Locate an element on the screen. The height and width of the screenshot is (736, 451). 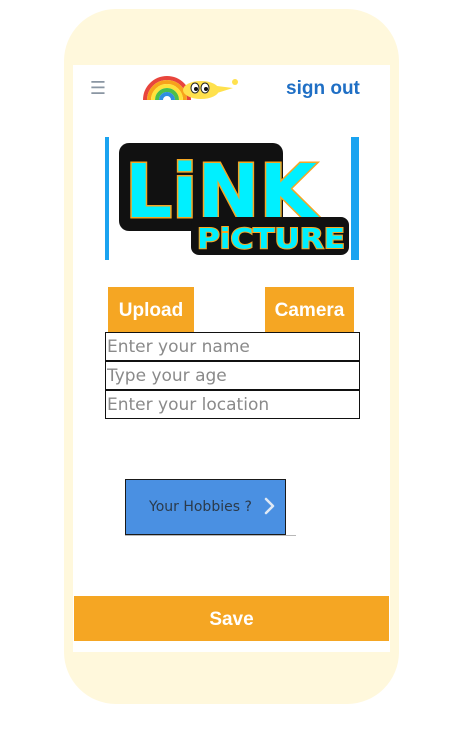
hobbies-button: Your Hobbies ? is located at coordinates (205, 507).